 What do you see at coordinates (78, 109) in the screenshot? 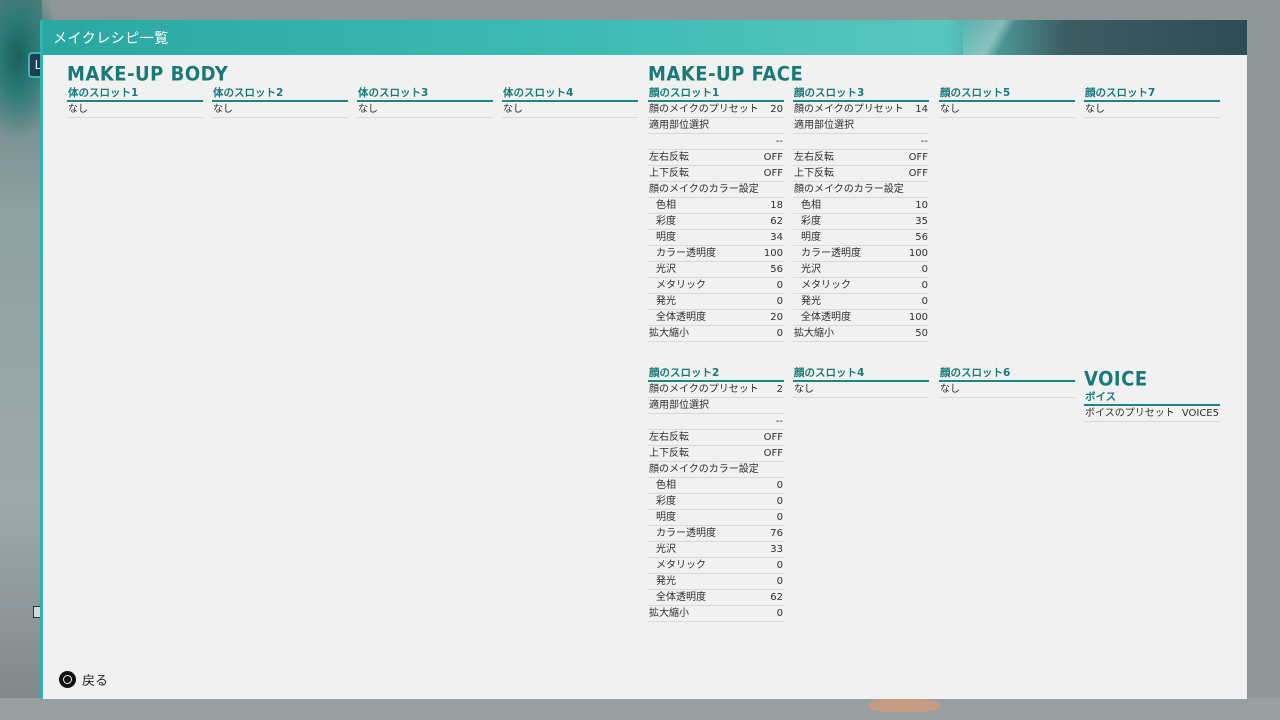
I see `body-slot-1-value: なし` at bounding box center [78, 109].